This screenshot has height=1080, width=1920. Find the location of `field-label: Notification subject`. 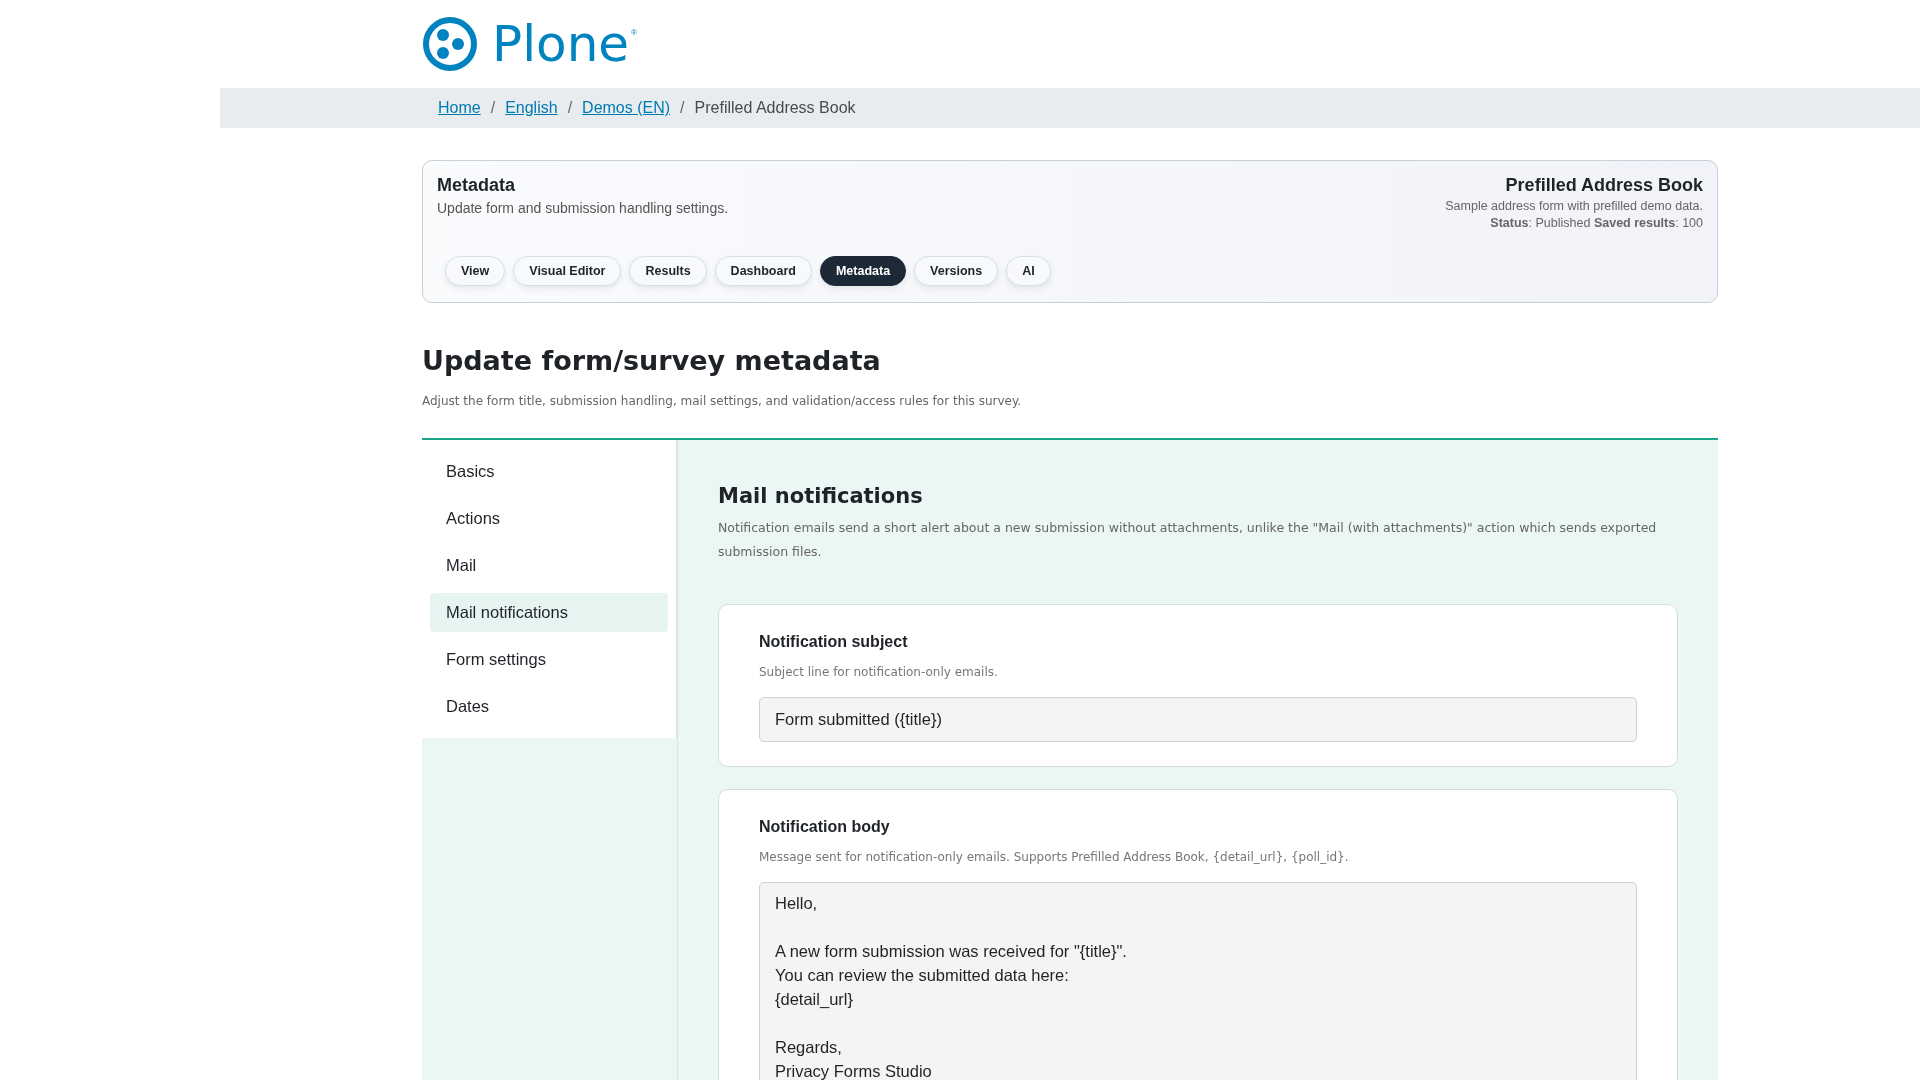

field-label: Notification subject is located at coordinates (834, 642).